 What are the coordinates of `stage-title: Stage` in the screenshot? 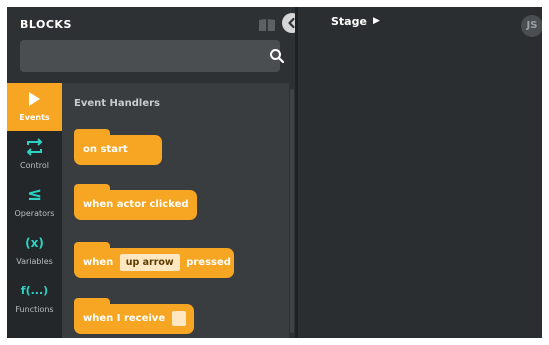 It's located at (349, 21).